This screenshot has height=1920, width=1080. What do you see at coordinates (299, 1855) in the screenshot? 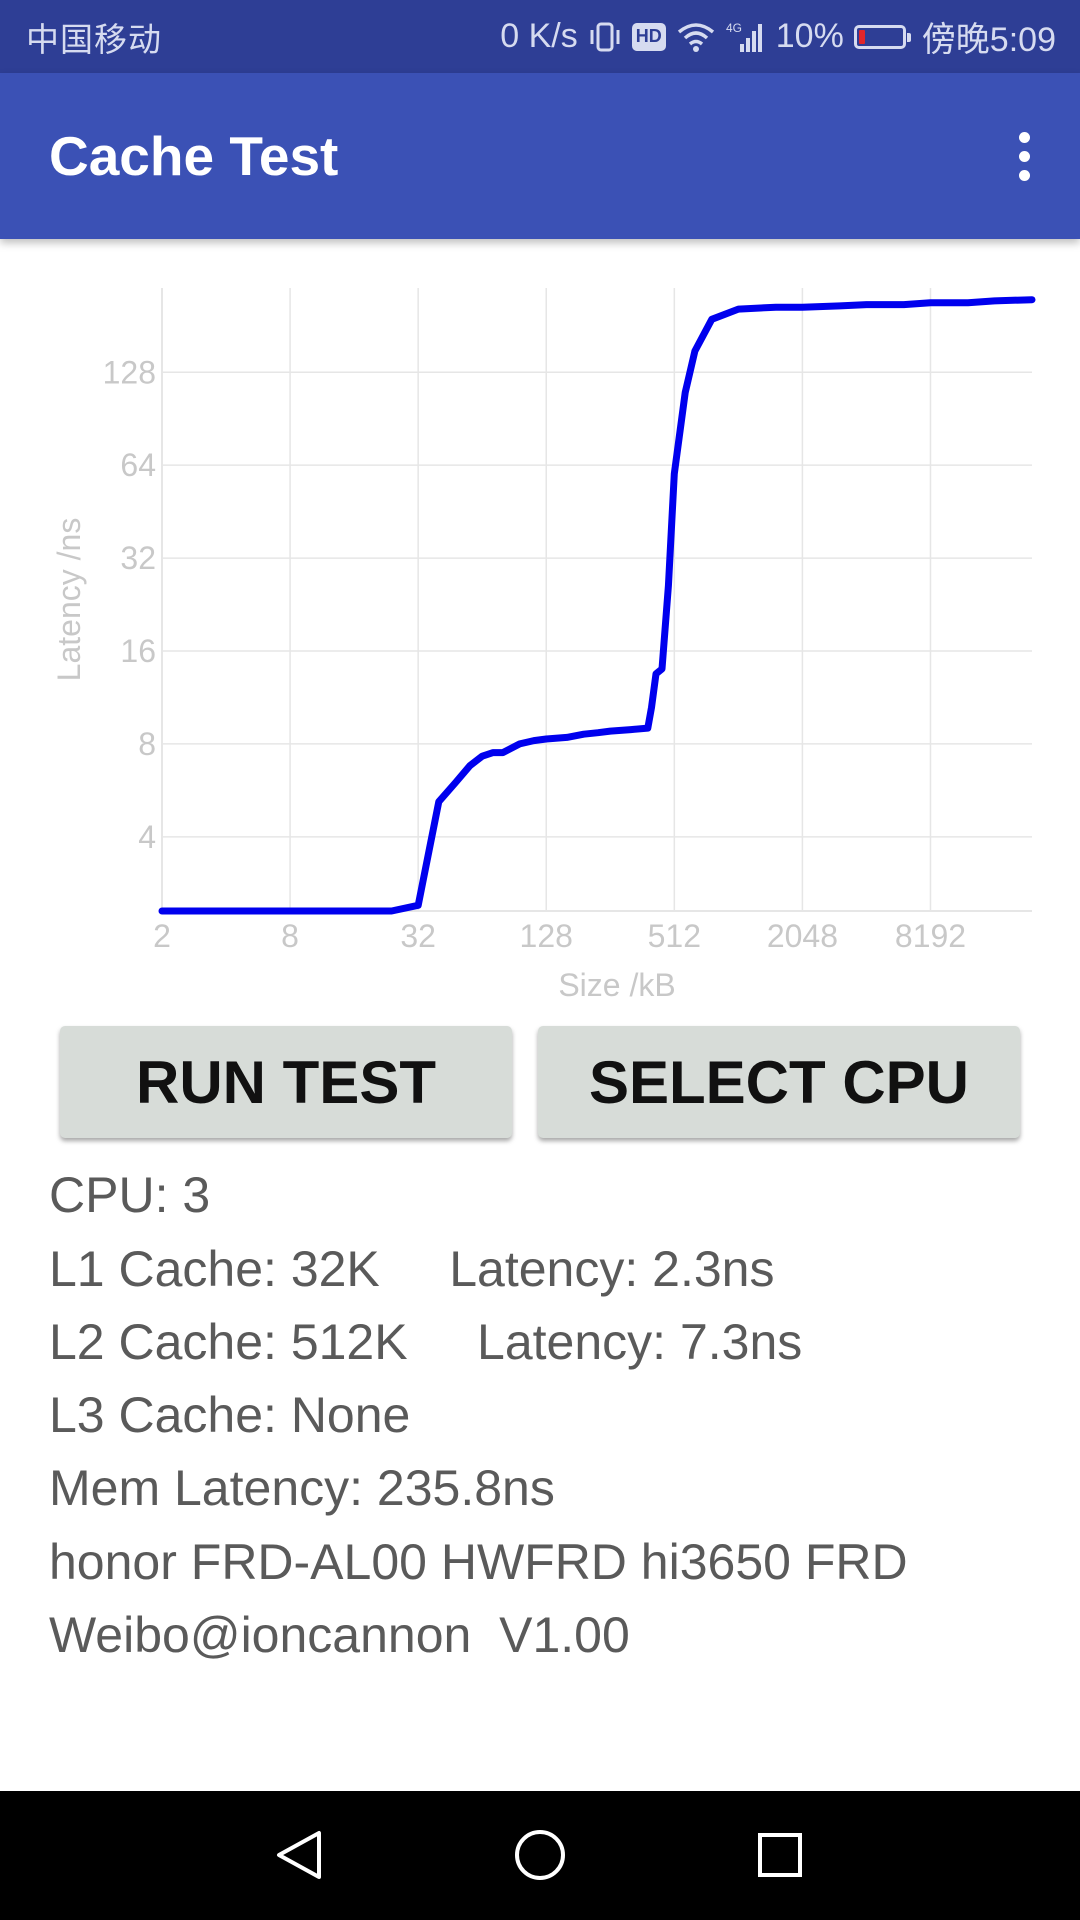
I see `back-triangle-icon` at bounding box center [299, 1855].